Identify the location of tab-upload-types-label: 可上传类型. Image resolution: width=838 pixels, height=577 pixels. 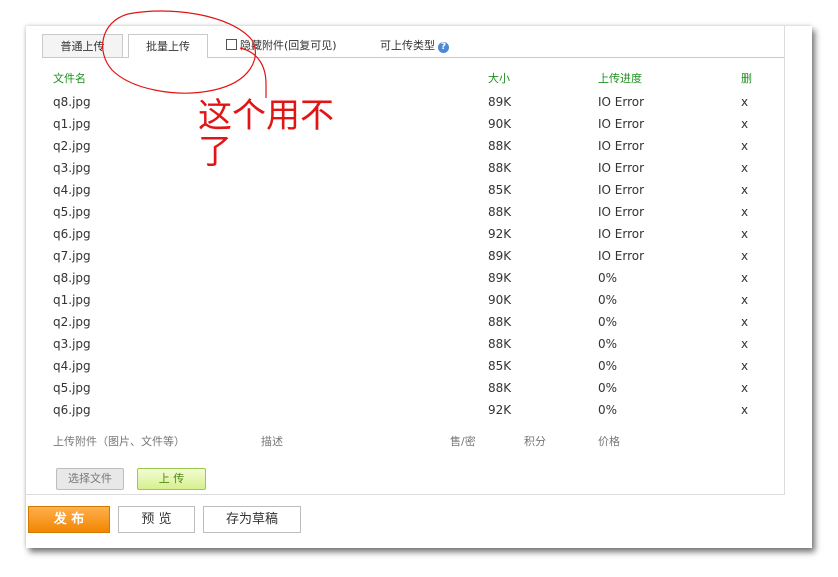
(407, 45).